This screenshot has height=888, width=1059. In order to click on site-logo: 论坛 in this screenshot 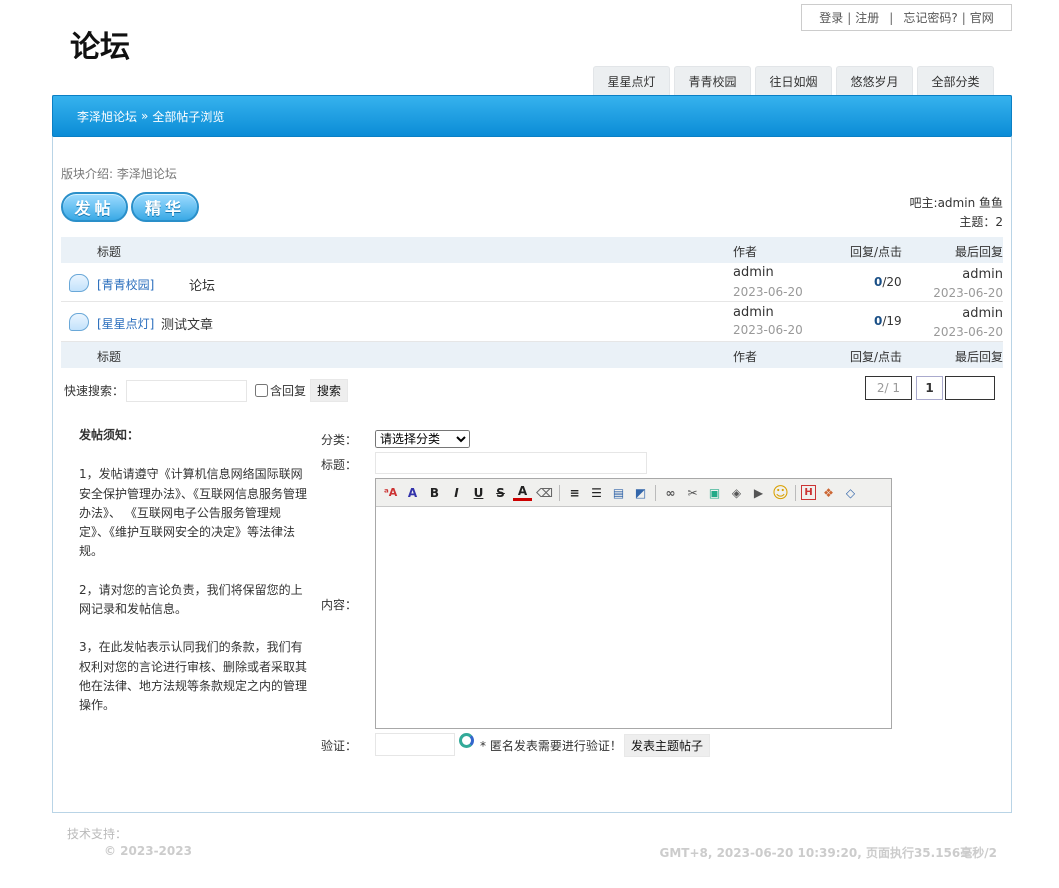, I will do `click(100, 44)`.